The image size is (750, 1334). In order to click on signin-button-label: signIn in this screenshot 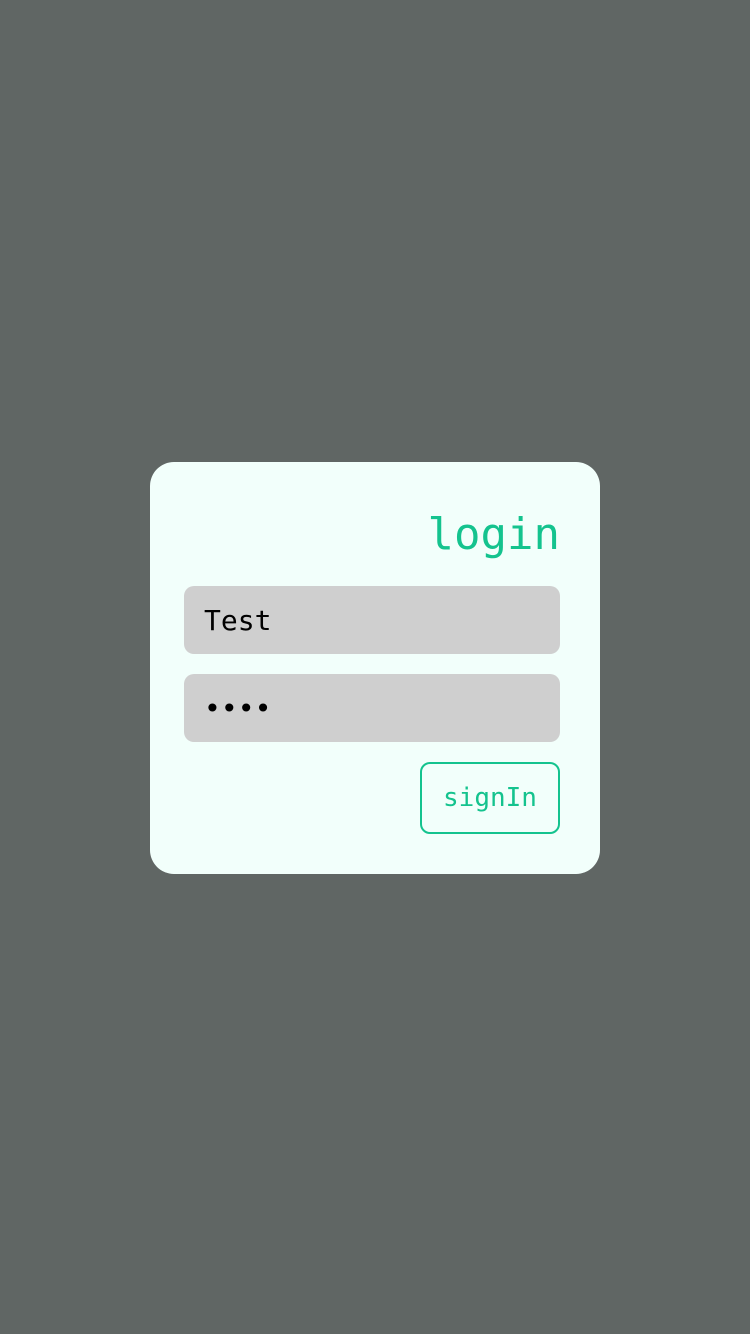, I will do `click(490, 798)`.